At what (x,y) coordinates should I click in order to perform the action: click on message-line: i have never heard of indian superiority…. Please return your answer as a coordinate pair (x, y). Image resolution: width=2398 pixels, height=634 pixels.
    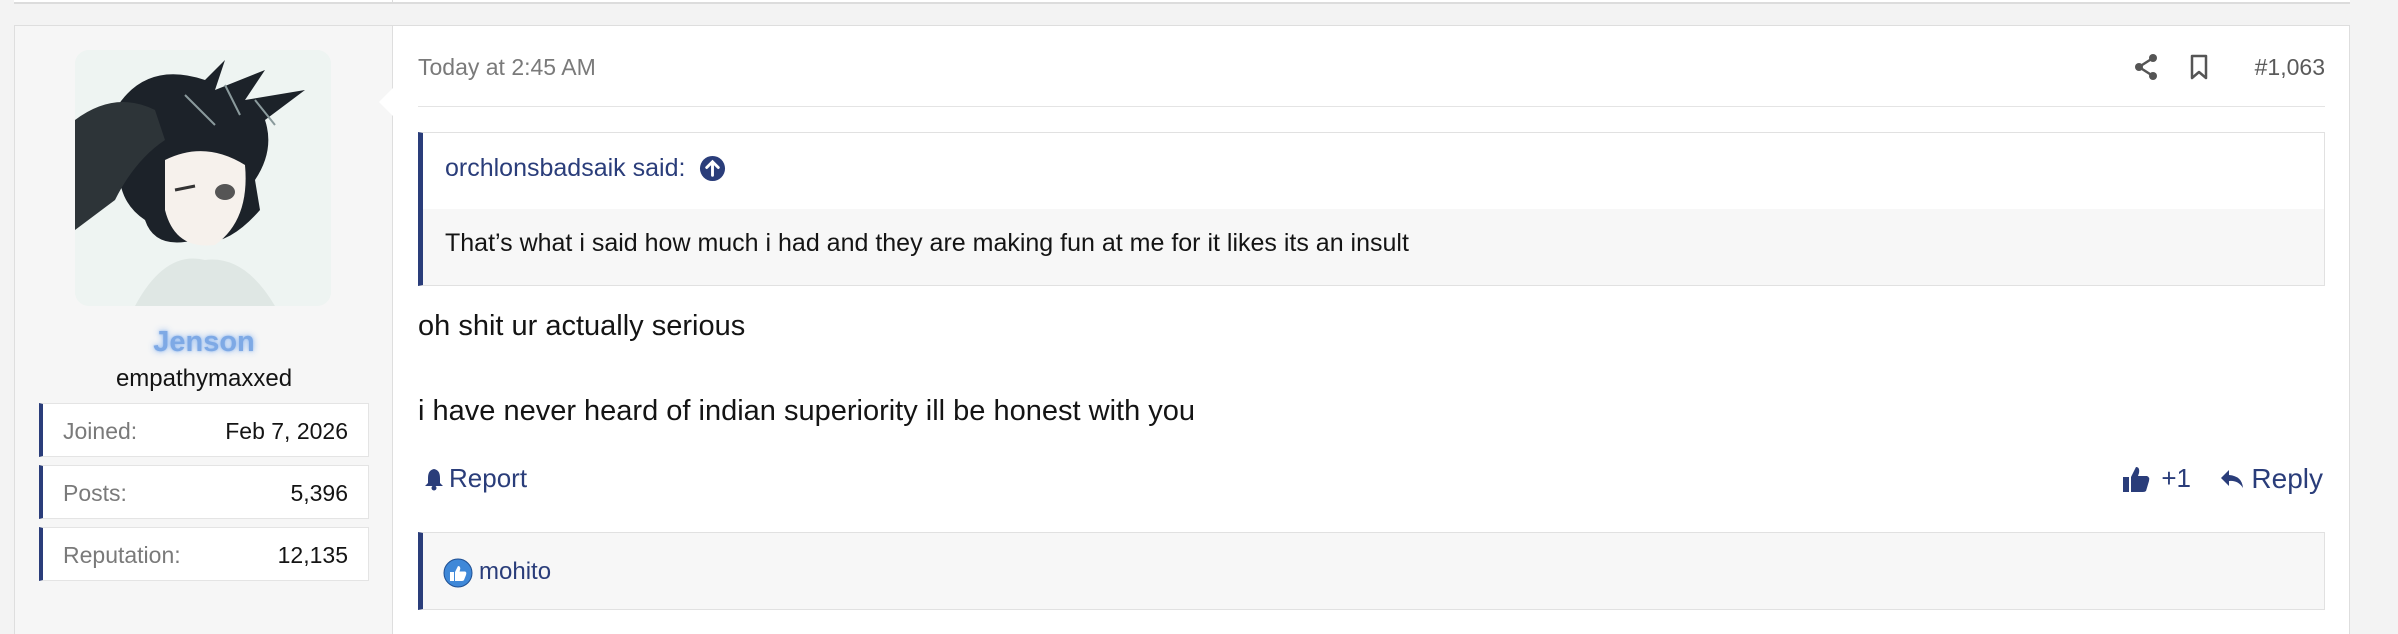
    Looking at the image, I should click on (807, 411).